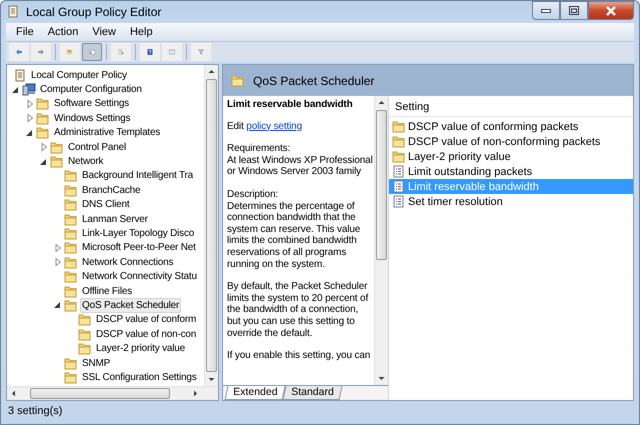 Image resolution: width=640 pixels, height=425 pixels. Describe the element at coordinates (94, 12) in the screenshot. I see `window-title: Local Group Policy Editor` at that location.